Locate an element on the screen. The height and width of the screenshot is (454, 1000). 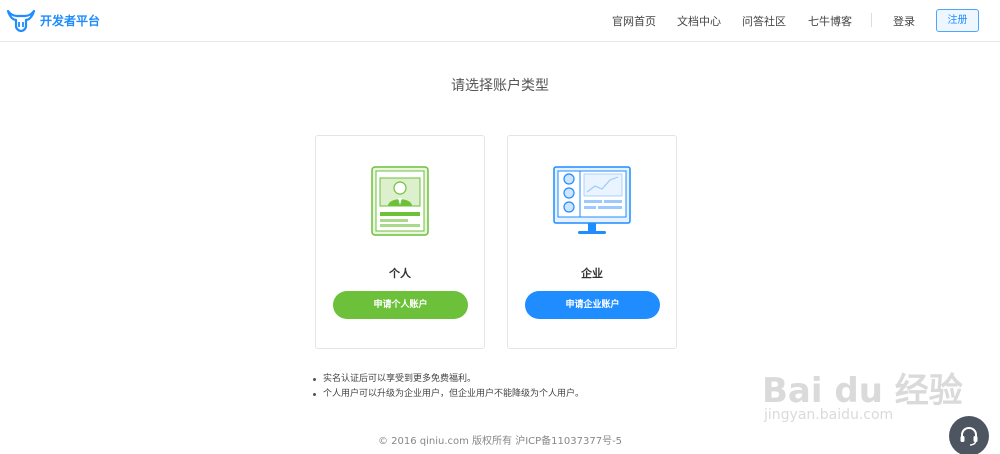
enterprise-account-card: 企业 申请企业账户 is located at coordinates (592, 242).